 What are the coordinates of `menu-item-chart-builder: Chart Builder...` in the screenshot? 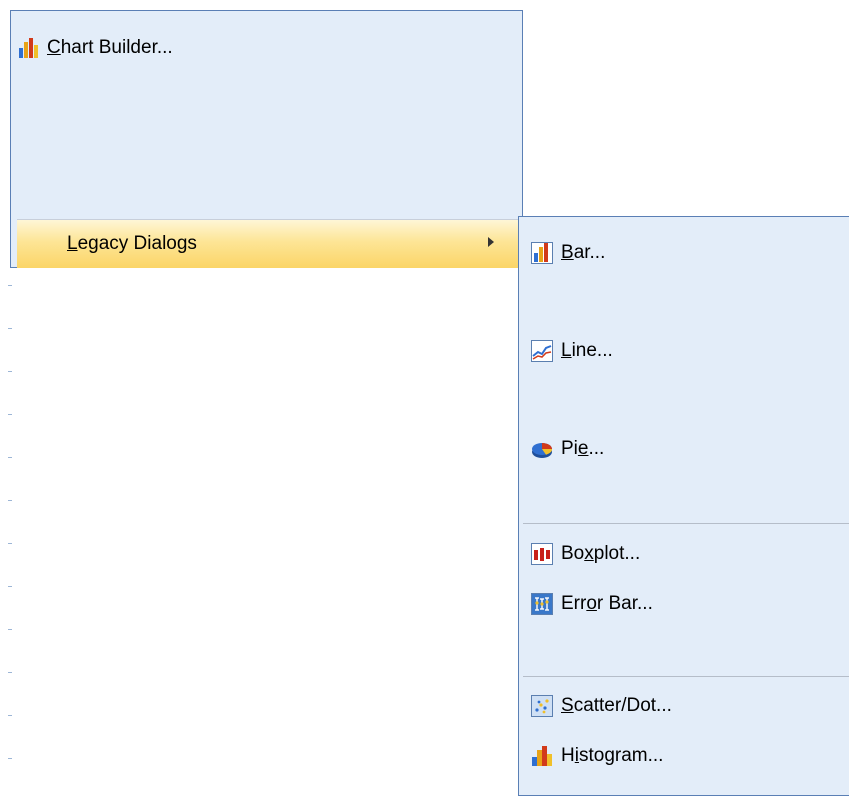 It's located at (95, 48).